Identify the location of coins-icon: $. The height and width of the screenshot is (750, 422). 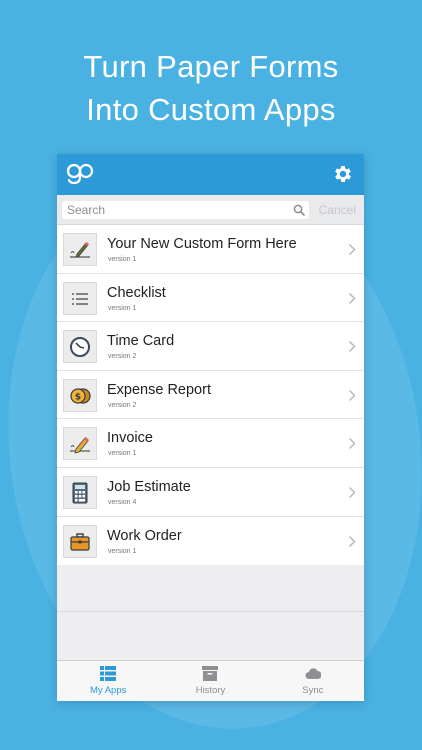
(80, 396).